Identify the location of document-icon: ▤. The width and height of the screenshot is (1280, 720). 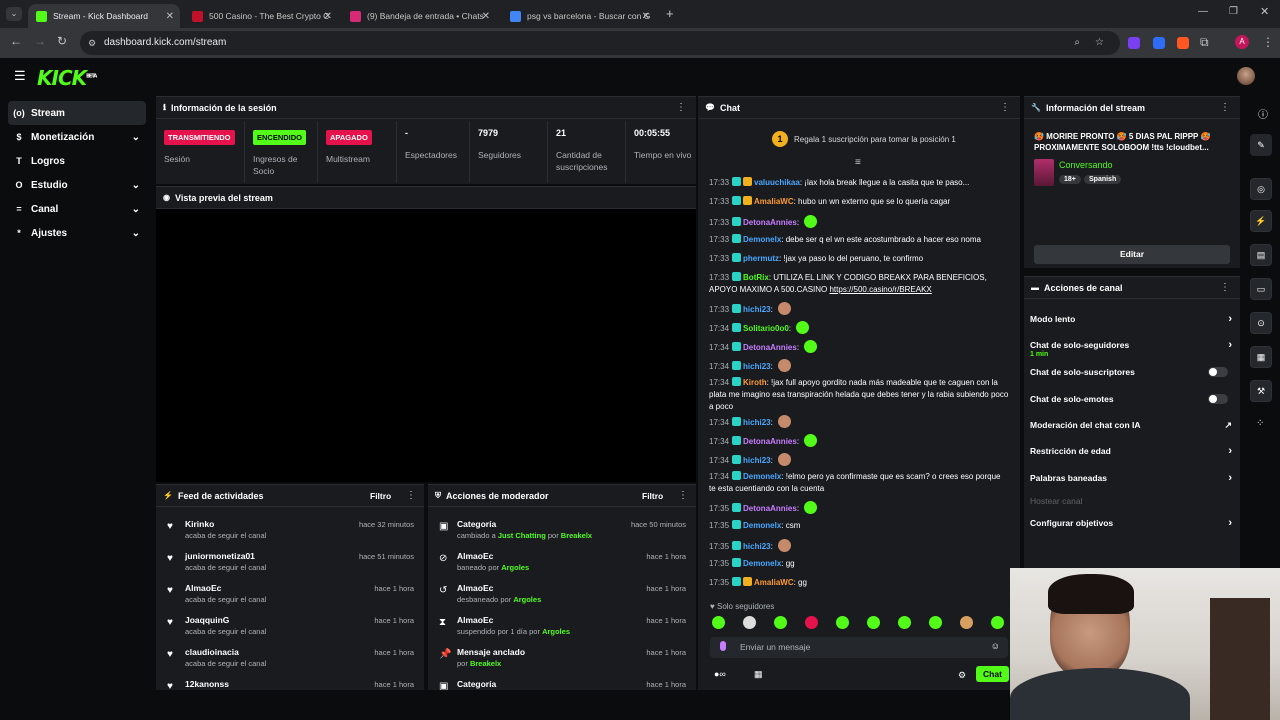
(1261, 255).